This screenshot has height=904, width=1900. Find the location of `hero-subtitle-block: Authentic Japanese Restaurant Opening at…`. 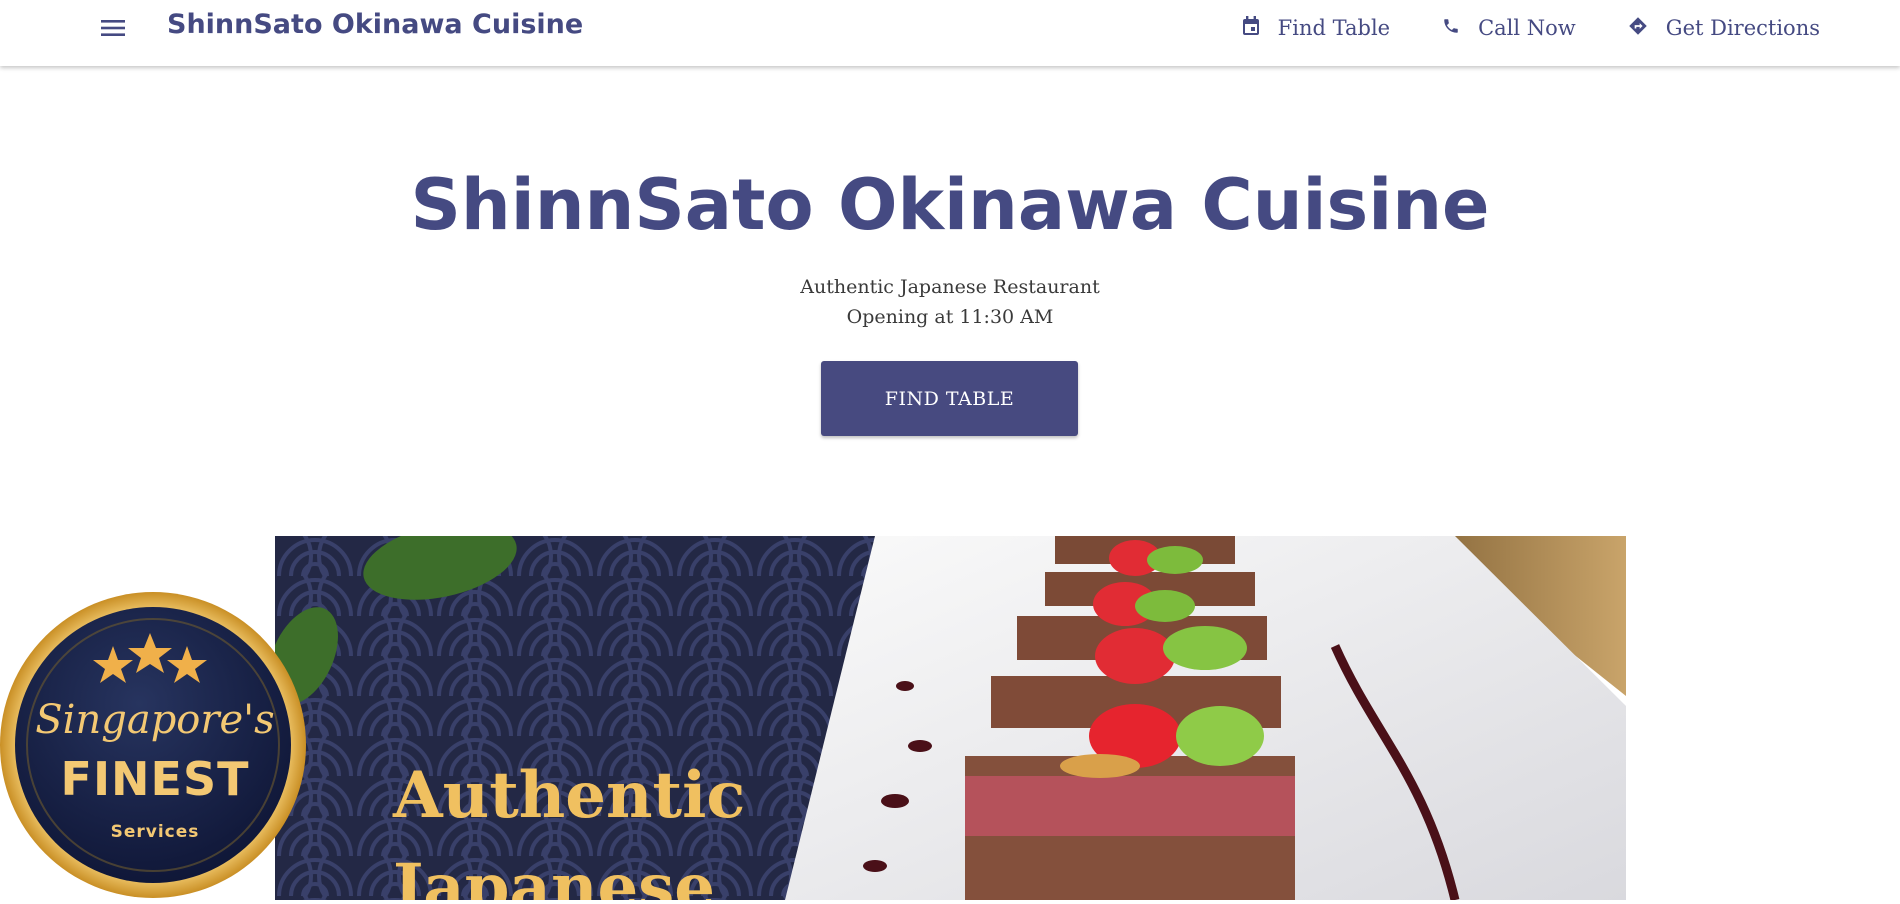

hero-subtitle-block: Authentic Japanese Restaurant Opening at… is located at coordinates (950, 302).